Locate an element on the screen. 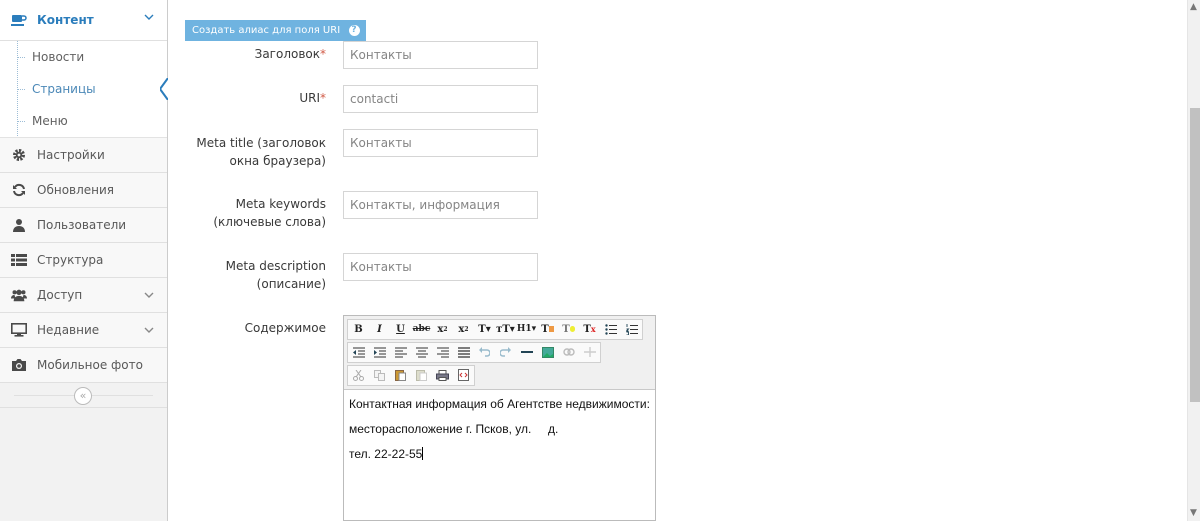 The width and height of the screenshot is (1200, 521). undo-icon is located at coordinates (484, 352).